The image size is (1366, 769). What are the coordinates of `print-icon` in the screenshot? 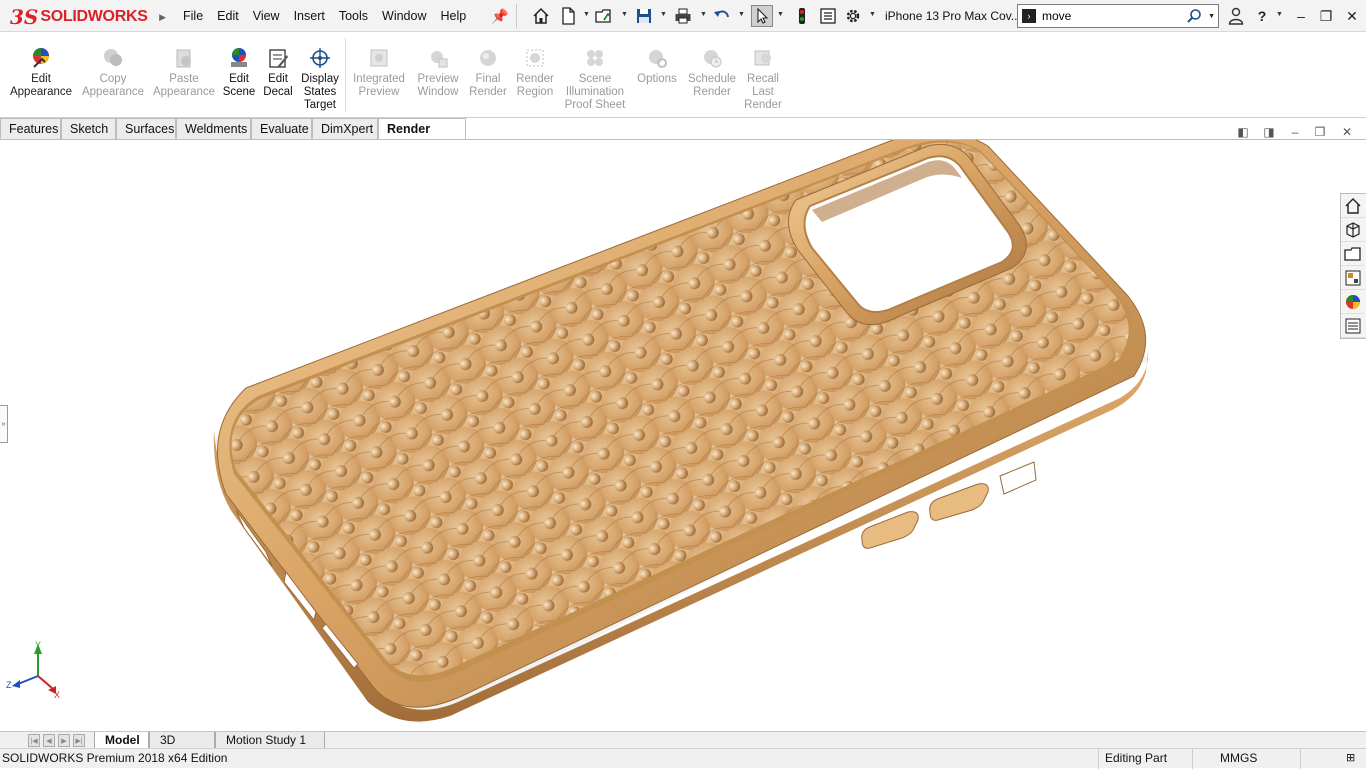 It's located at (683, 16).